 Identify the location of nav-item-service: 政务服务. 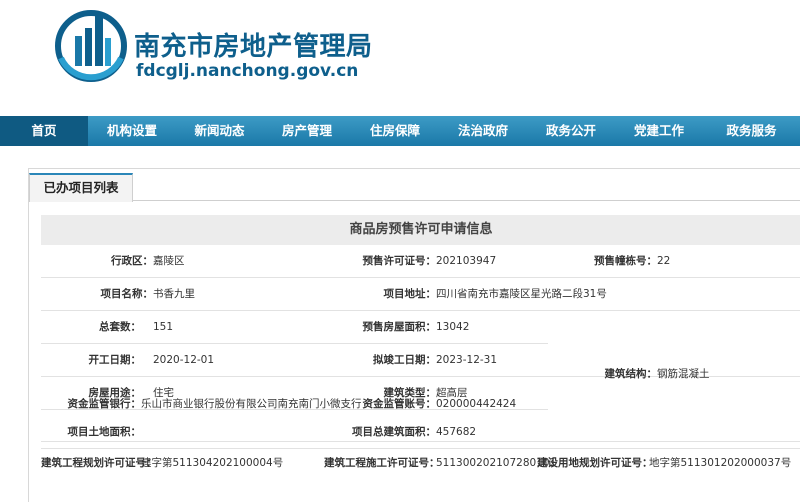
(751, 131).